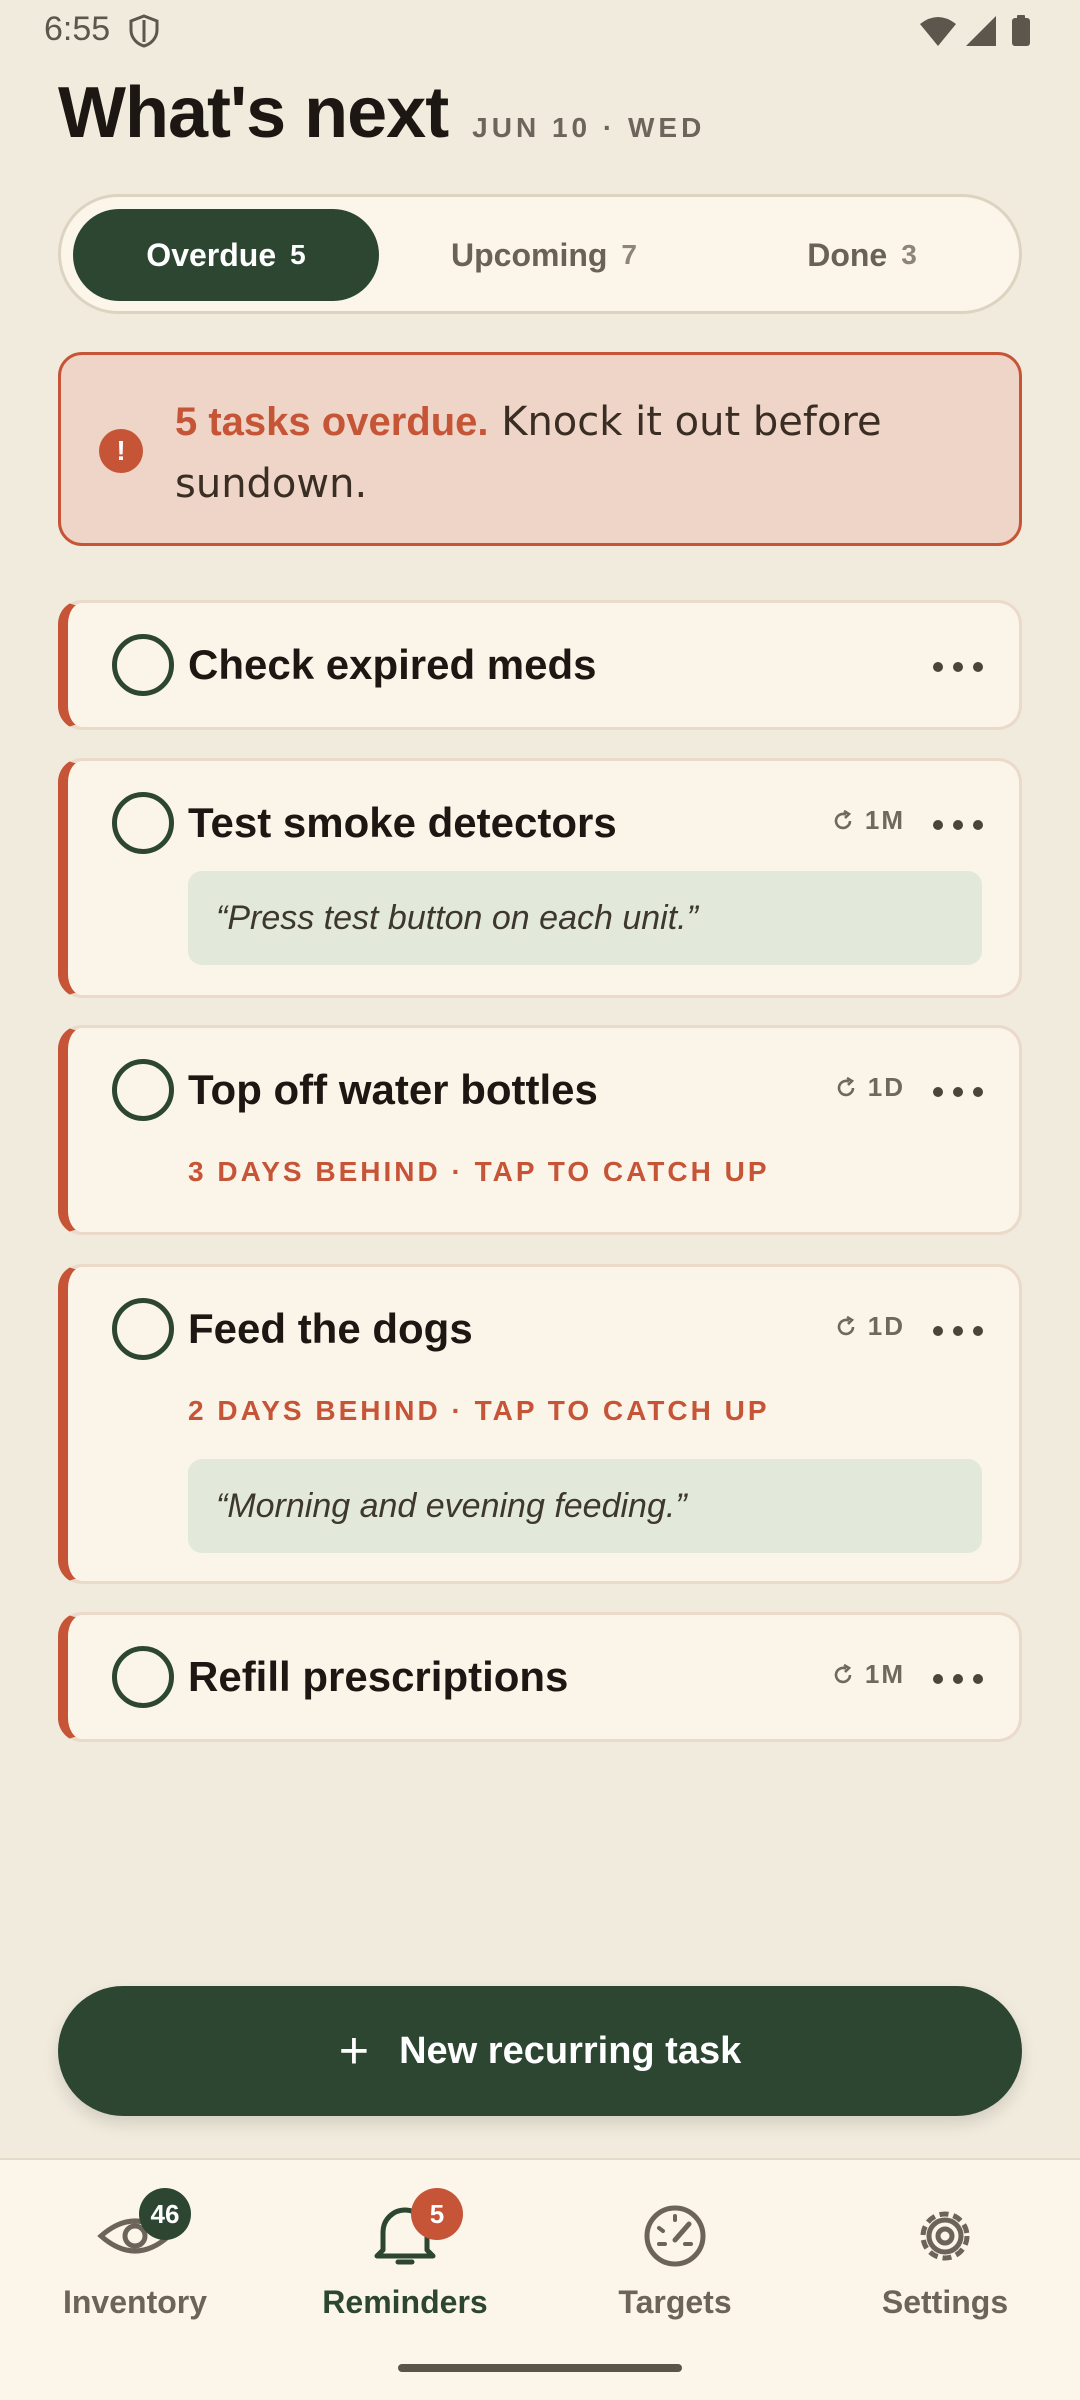 This screenshot has height=2400, width=1080. I want to click on new-recurring-task-button: + New recurring task, so click(540, 2051).